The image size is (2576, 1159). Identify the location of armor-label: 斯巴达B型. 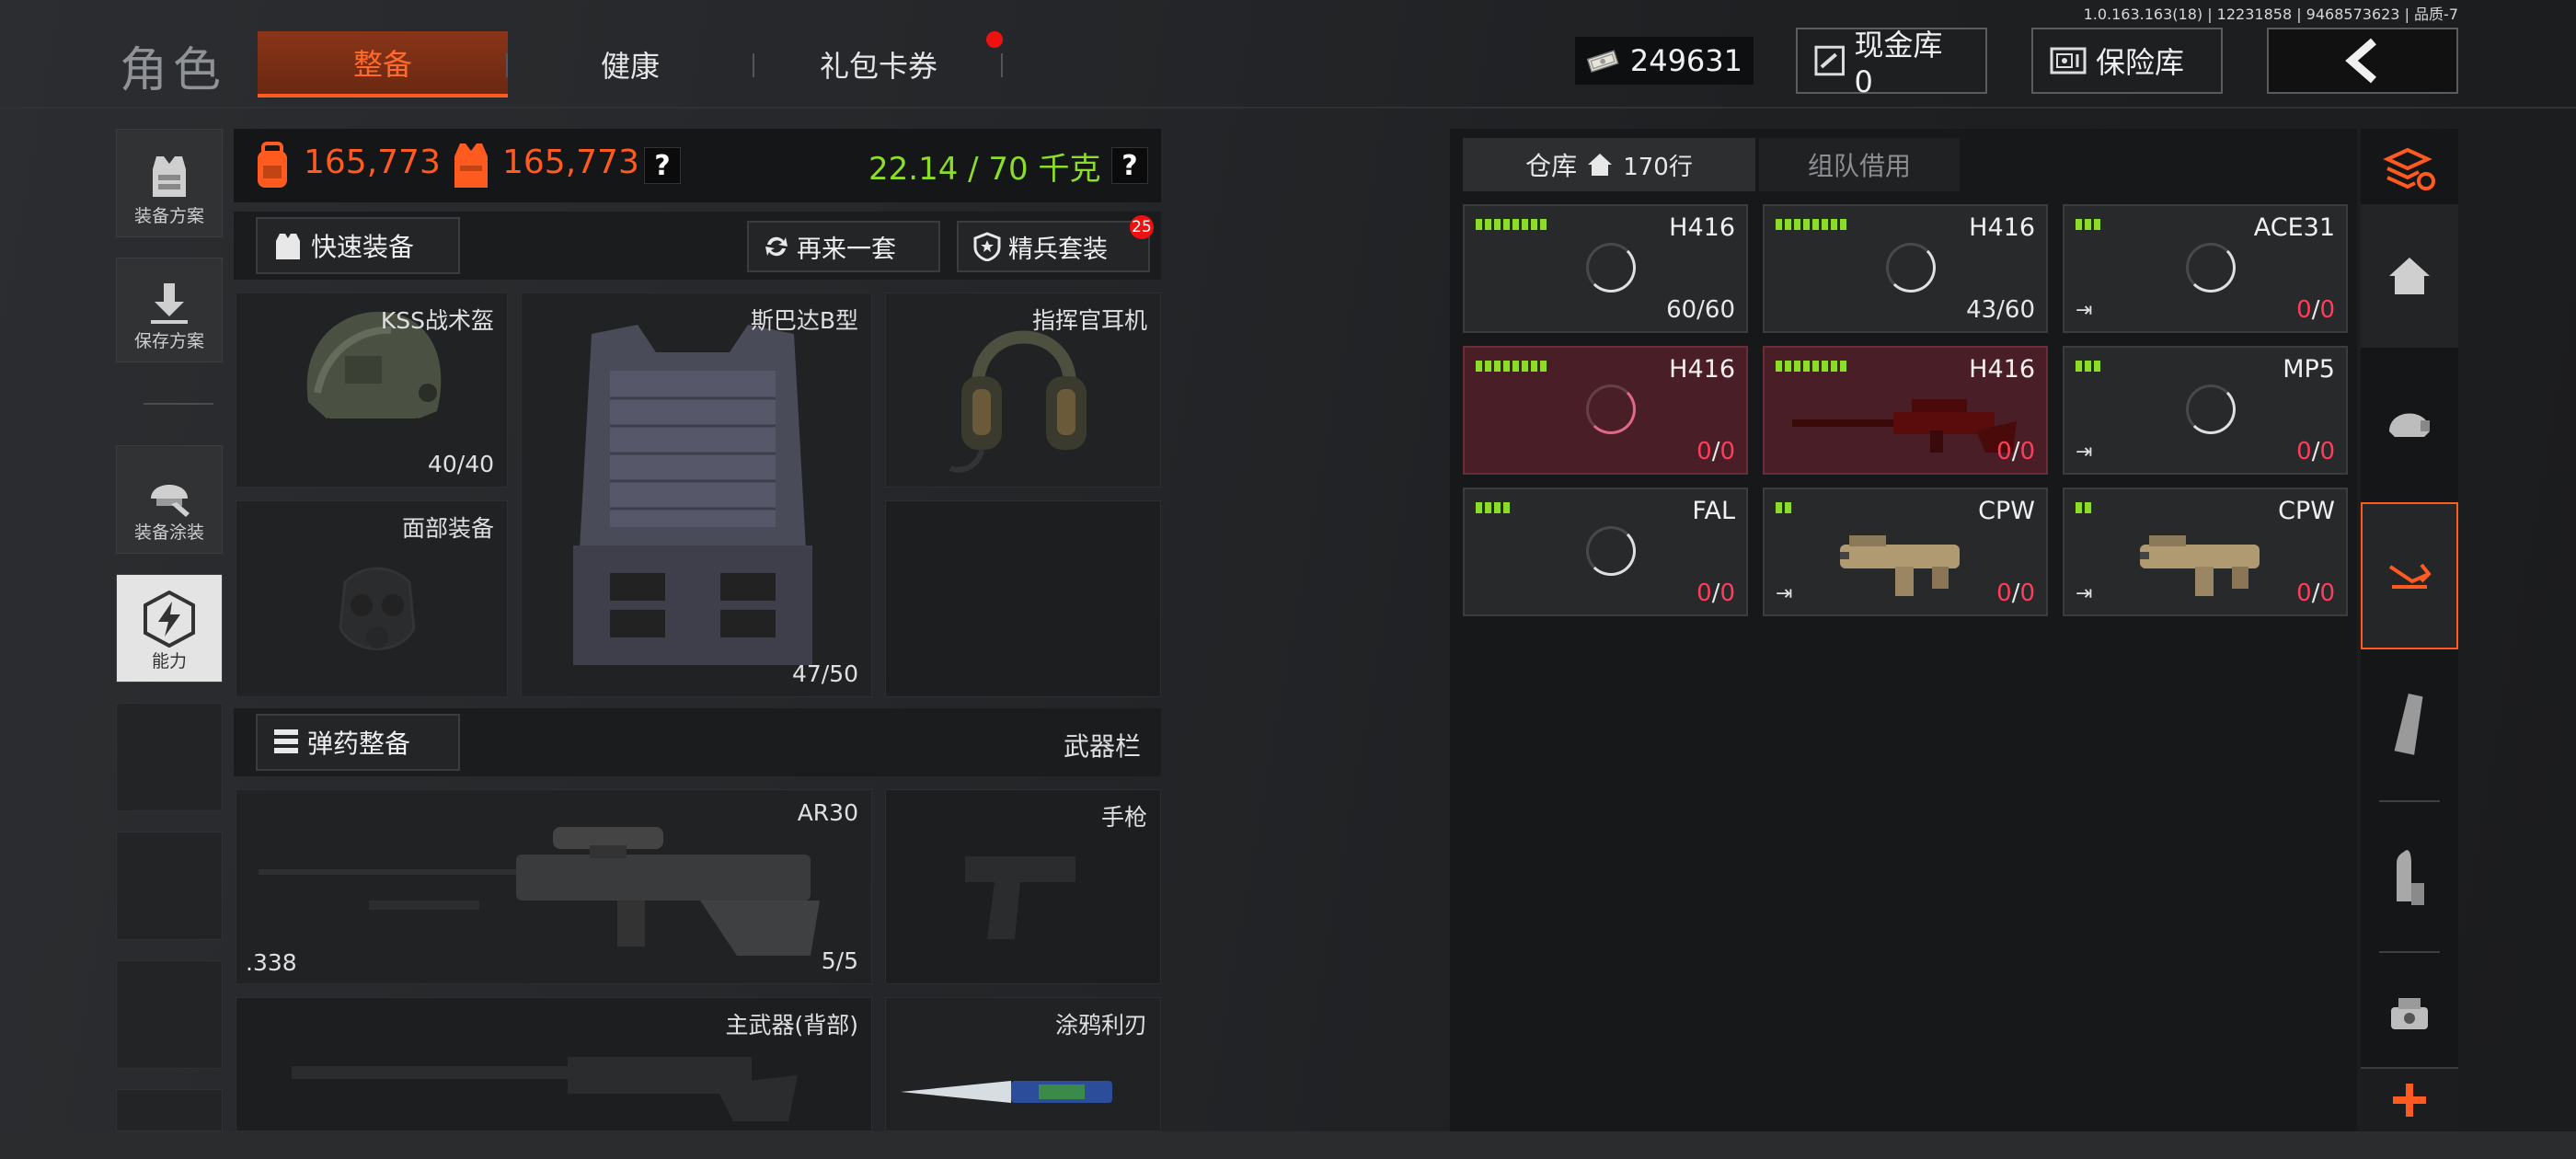
(804, 320).